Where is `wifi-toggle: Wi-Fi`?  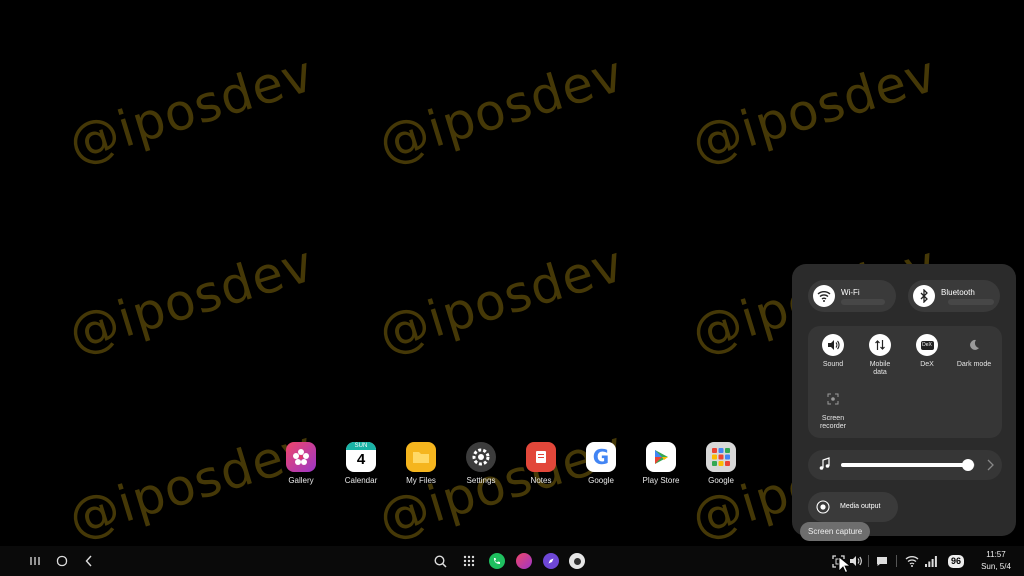 wifi-toggle: Wi-Fi is located at coordinates (852, 296).